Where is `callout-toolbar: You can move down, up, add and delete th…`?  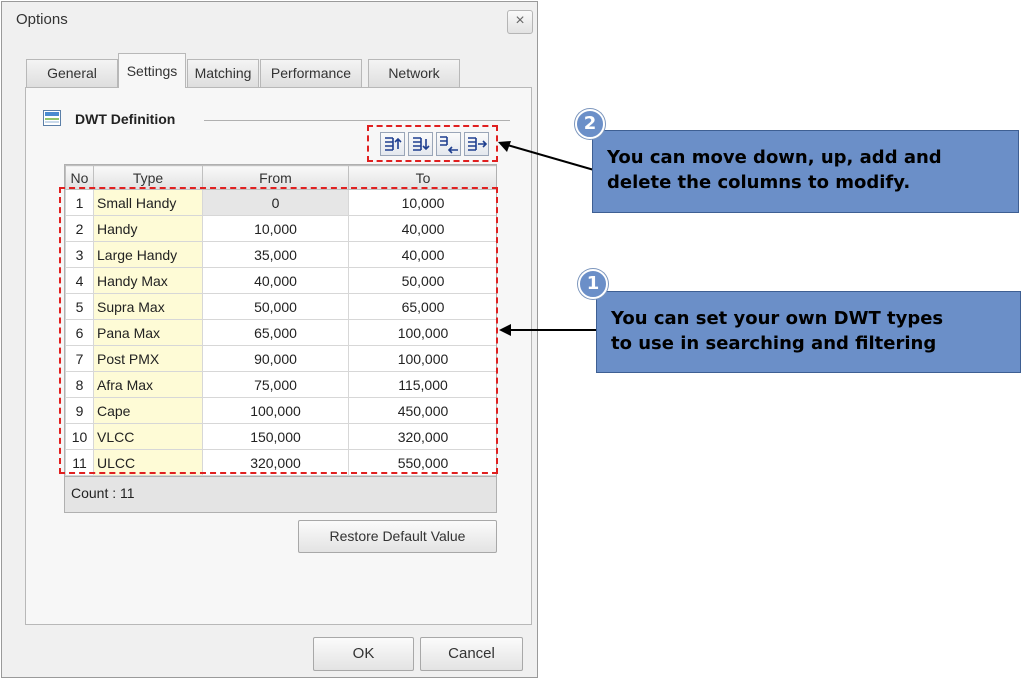 callout-toolbar: You can move down, up, add and delete th… is located at coordinates (805, 171).